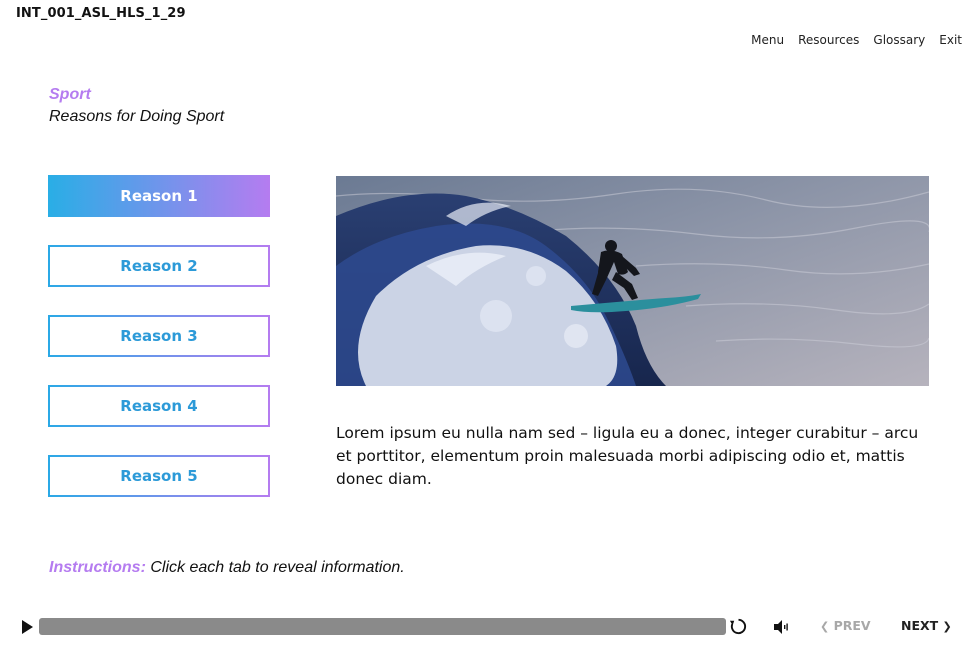  What do you see at coordinates (852, 625) in the screenshot?
I see `prev-label: PREV` at bounding box center [852, 625].